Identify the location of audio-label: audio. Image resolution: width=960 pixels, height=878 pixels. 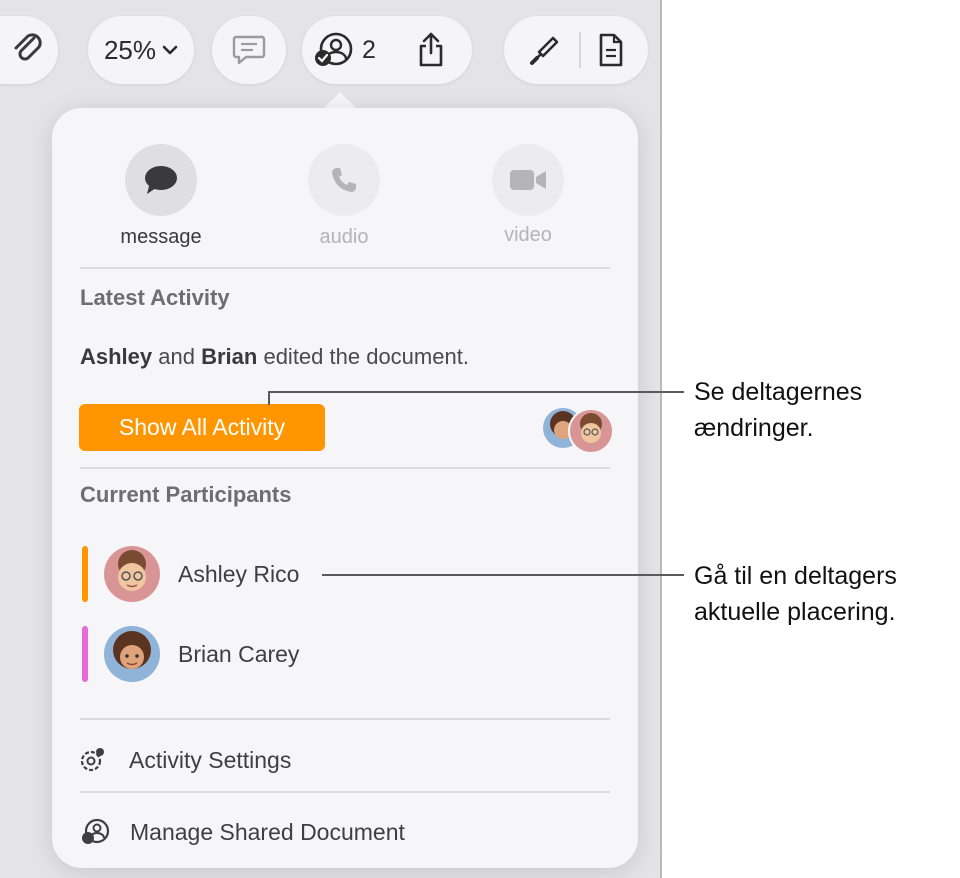
(344, 237).